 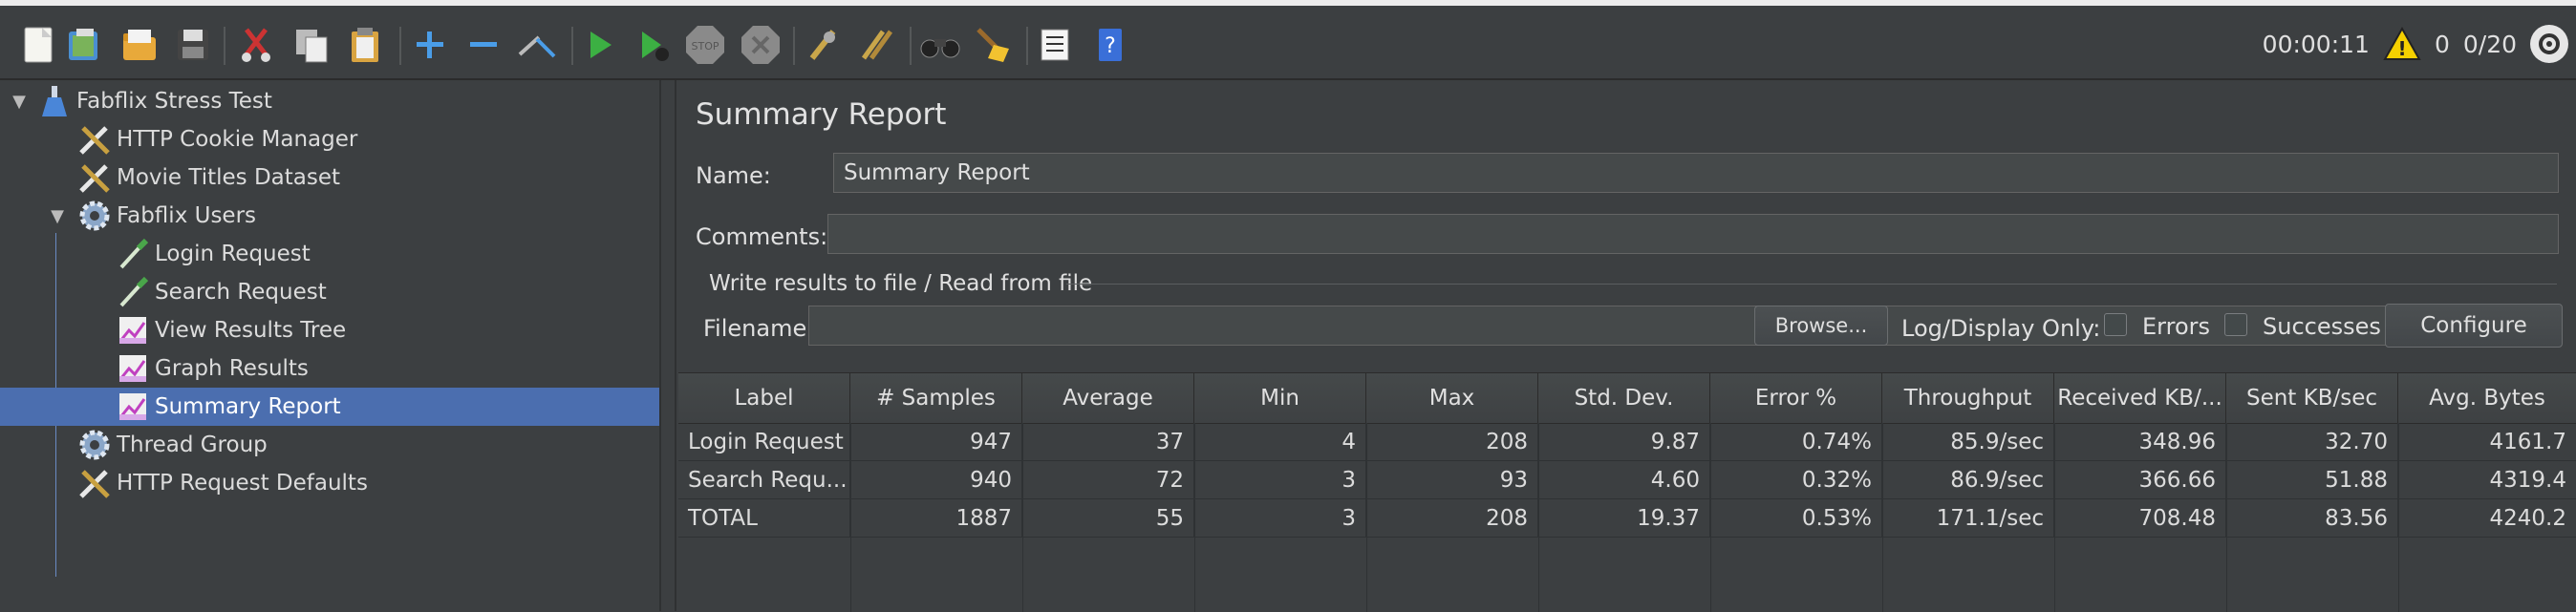 What do you see at coordinates (1796, 398) in the screenshot?
I see `col-header-error-pct: Error %` at bounding box center [1796, 398].